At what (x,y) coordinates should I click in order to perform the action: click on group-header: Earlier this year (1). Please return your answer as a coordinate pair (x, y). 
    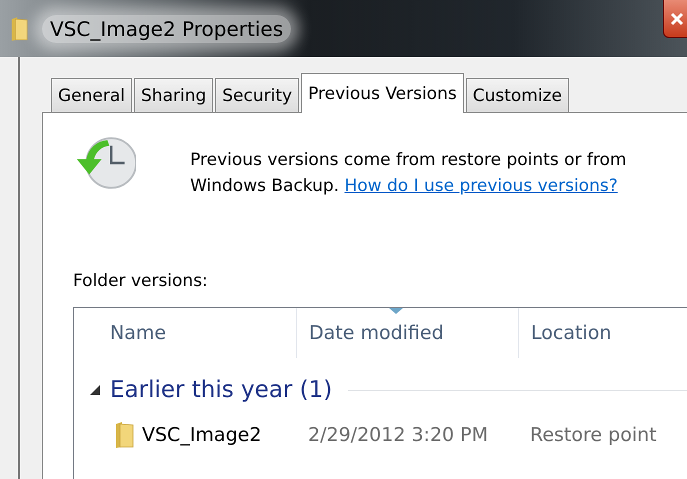
    Looking at the image, I should click on (221, 390).